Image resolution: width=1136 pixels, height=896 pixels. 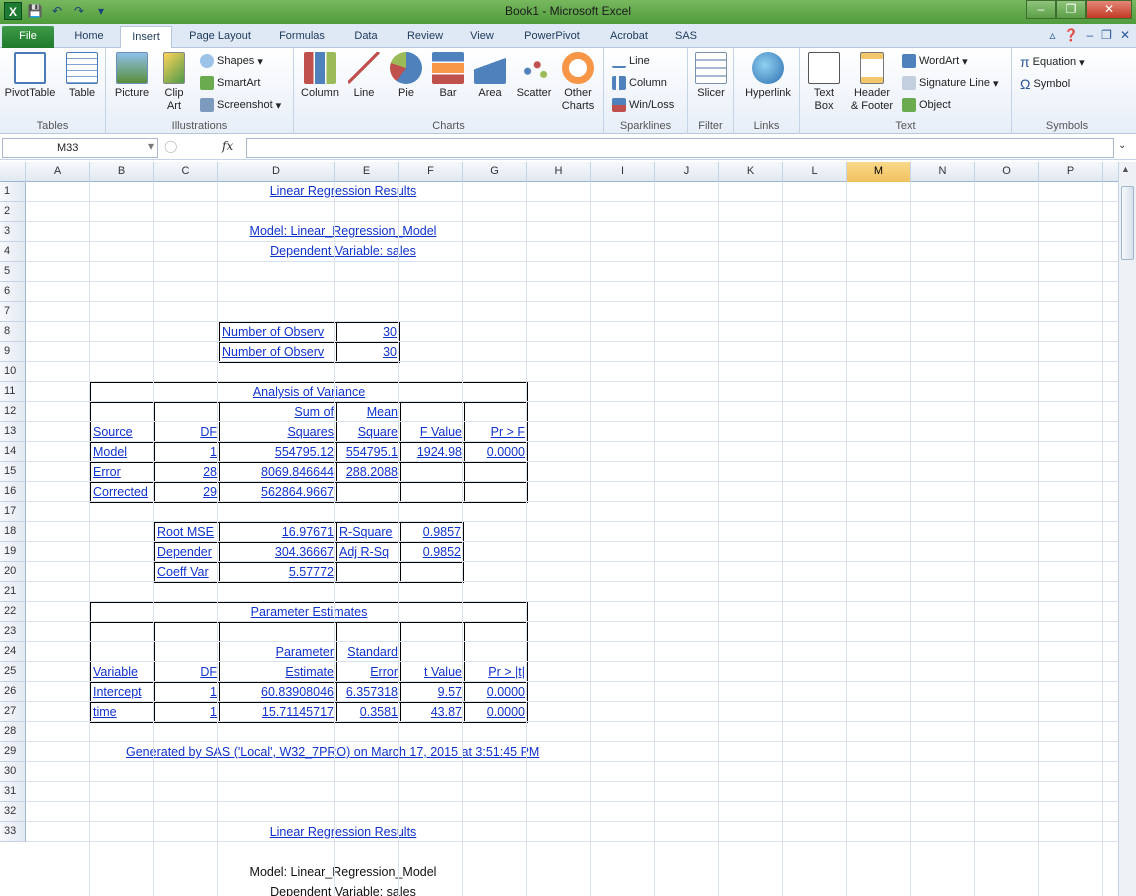 I want to click on cell-params-h-t: t Value, so click(x=432, y=672).